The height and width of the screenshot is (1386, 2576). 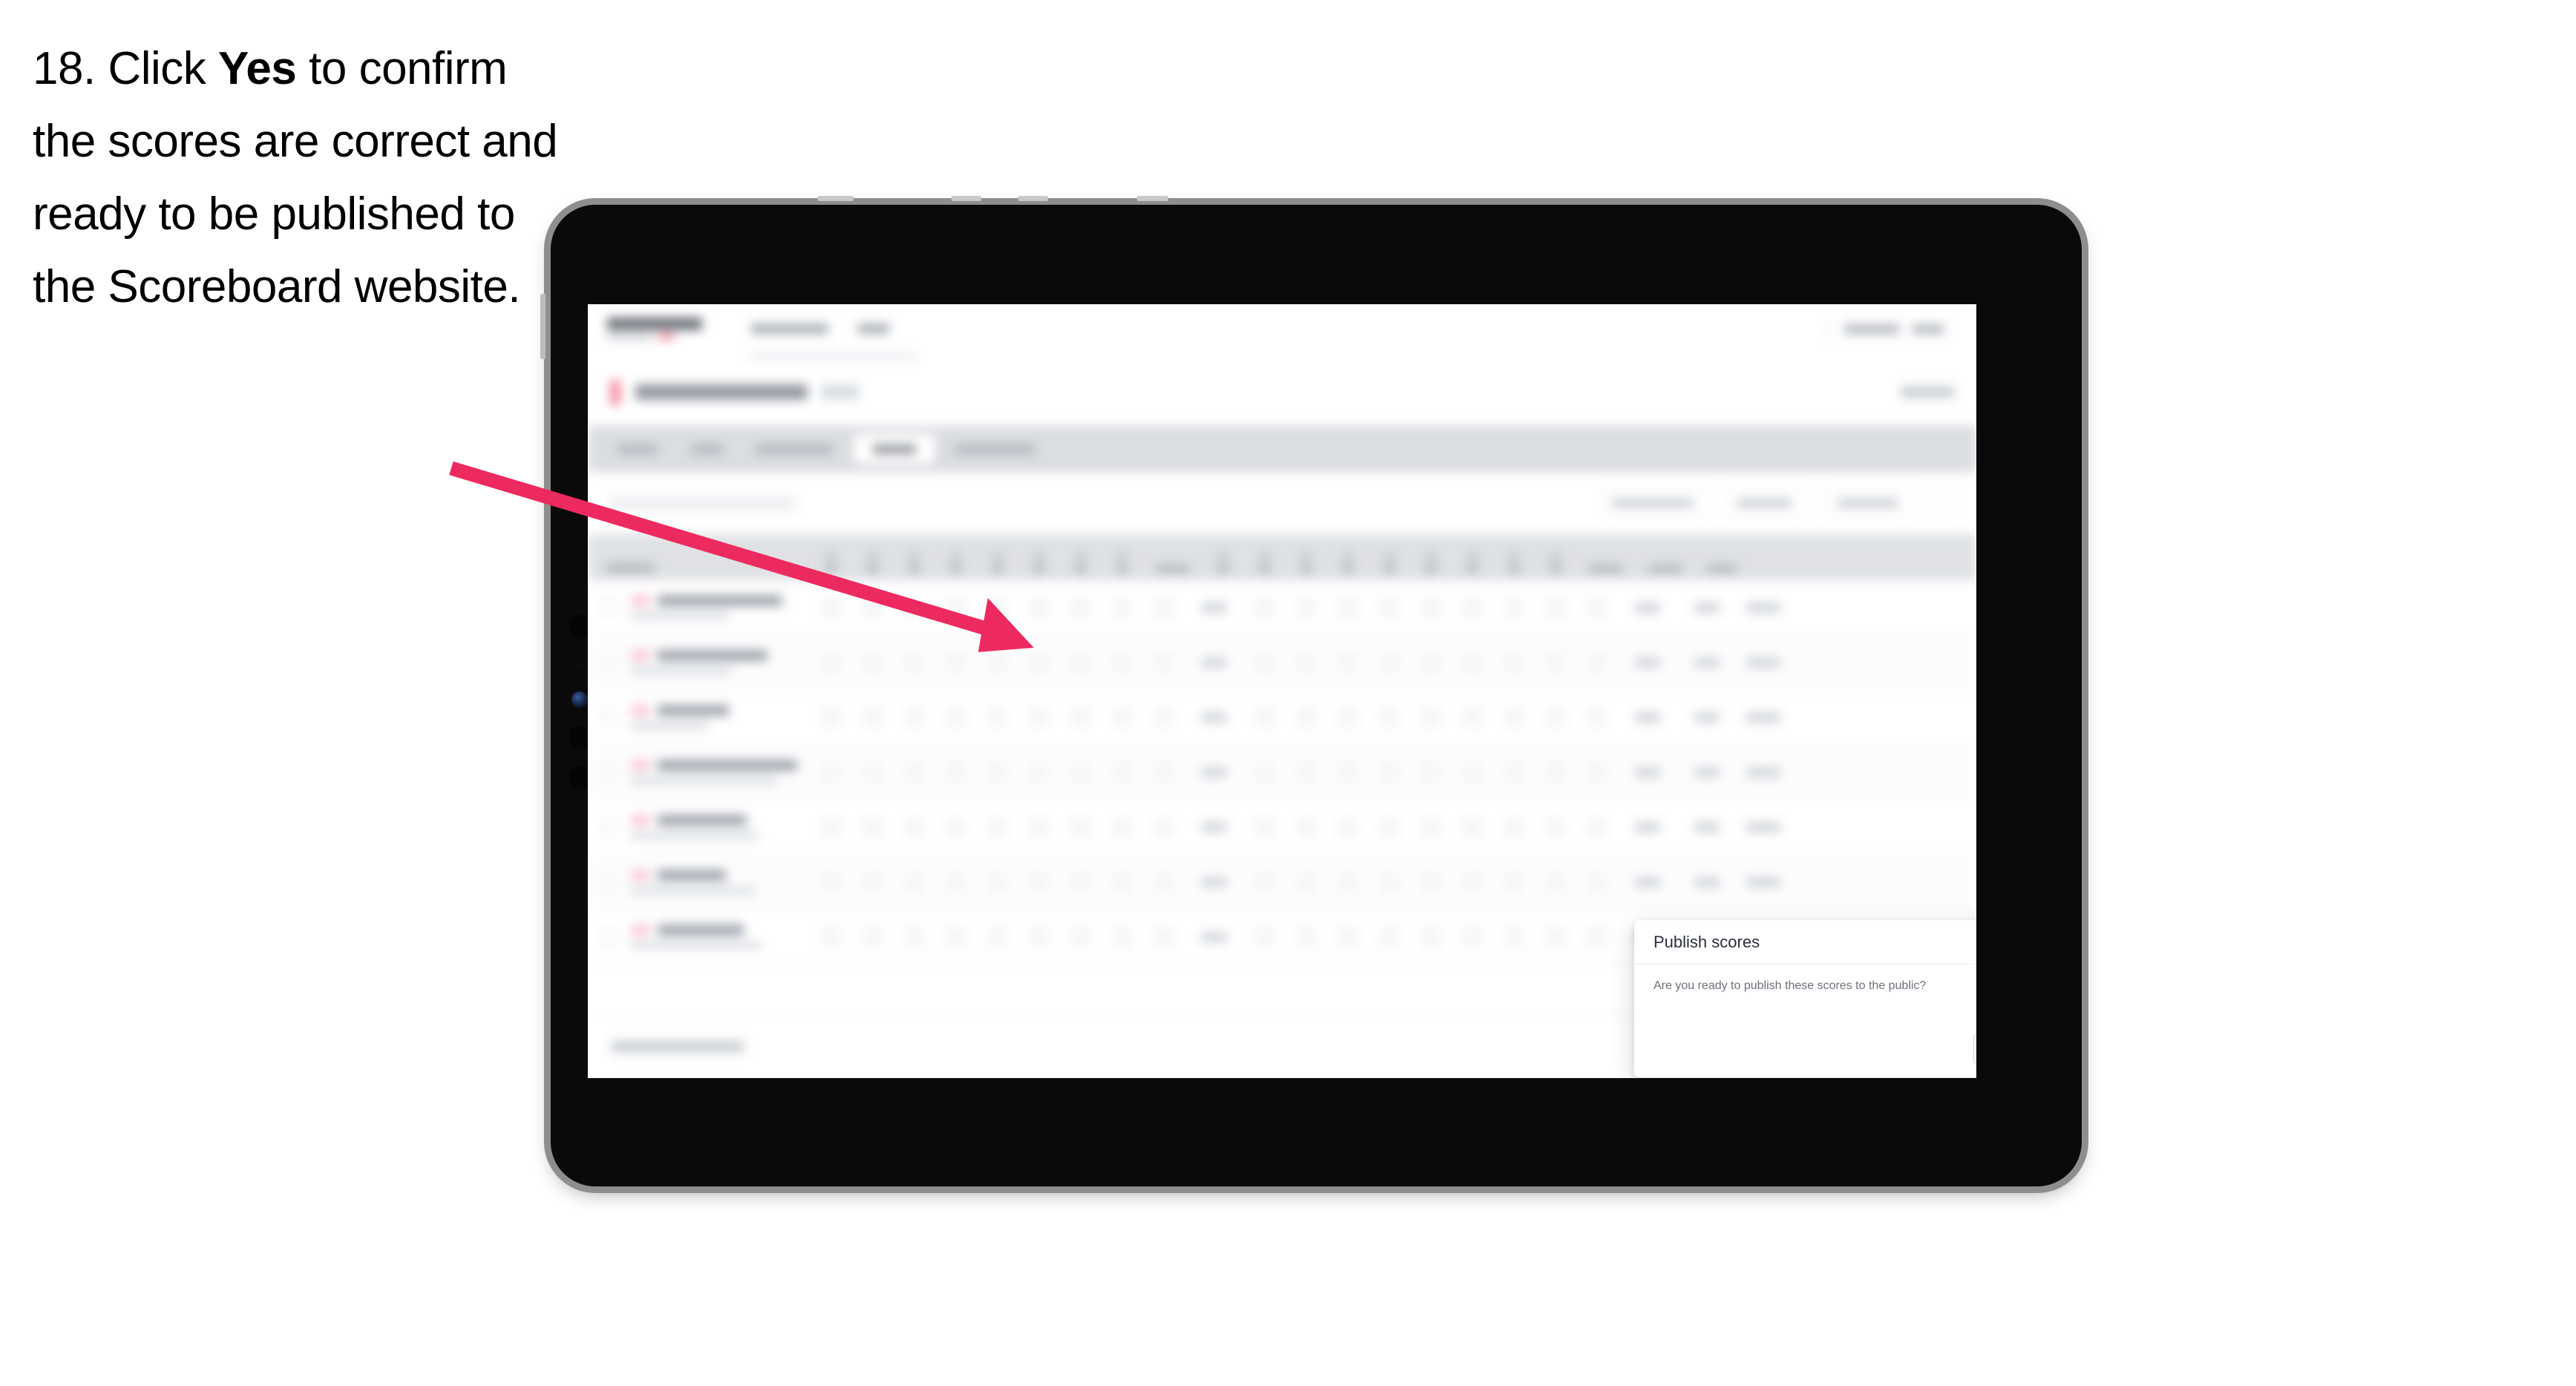 I want to click on cancel-button: Cancel, so click(x=1975, y=1049).